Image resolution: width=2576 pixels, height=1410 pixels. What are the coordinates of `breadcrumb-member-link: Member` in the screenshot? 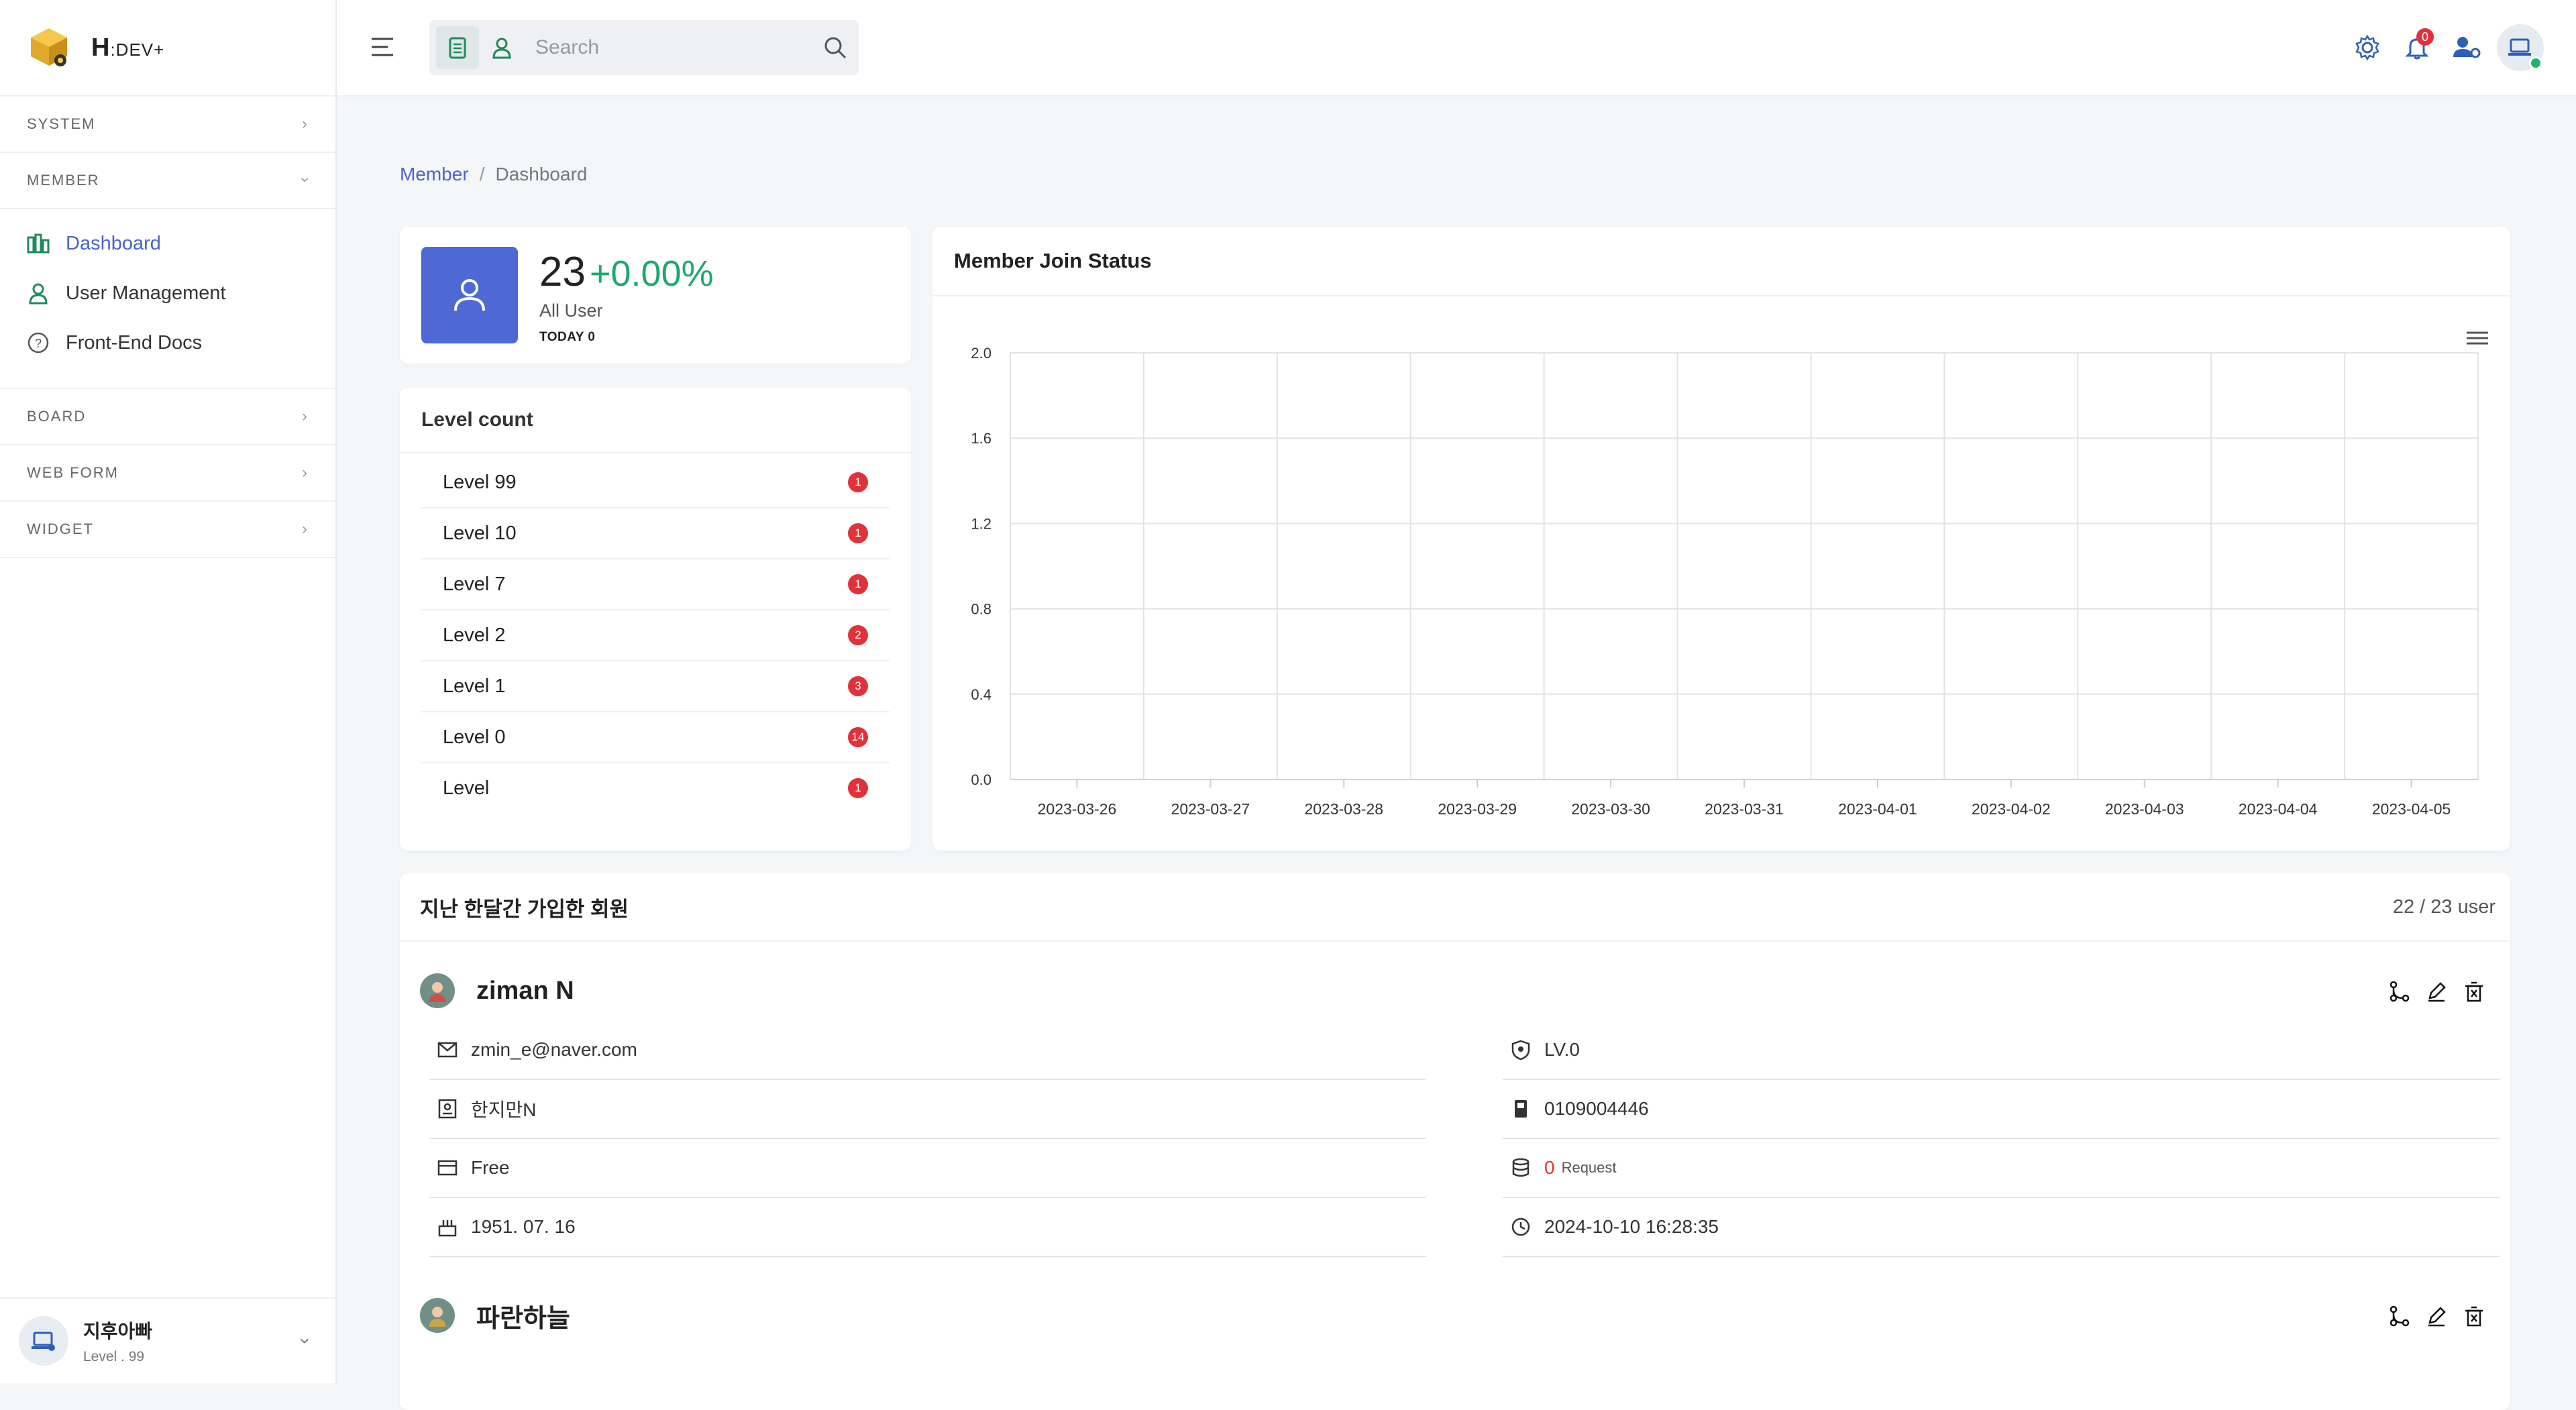 It's located at (434, 174).